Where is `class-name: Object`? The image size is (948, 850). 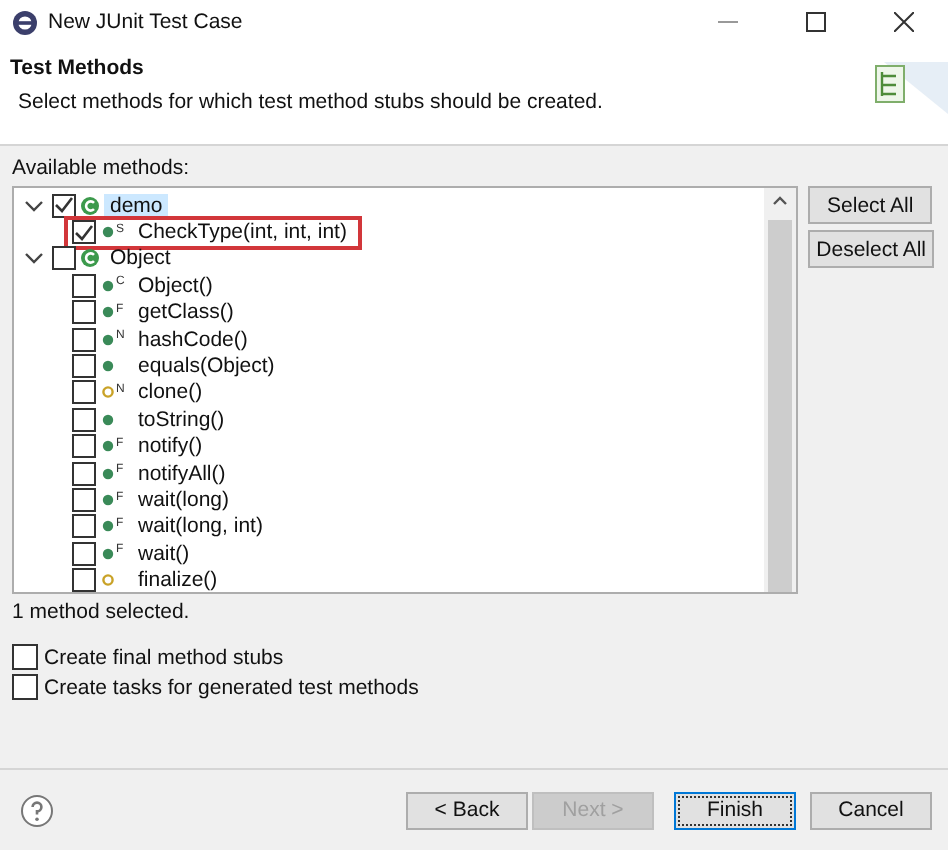
class-name: Object is located at coordinates (140, 258).